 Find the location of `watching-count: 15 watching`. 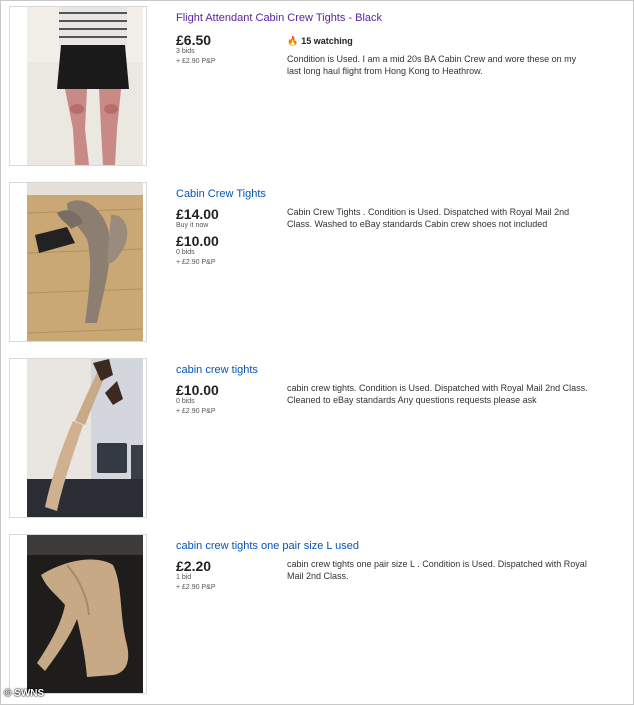

watching-count: 15 watching is located at coordinates (327, 41).